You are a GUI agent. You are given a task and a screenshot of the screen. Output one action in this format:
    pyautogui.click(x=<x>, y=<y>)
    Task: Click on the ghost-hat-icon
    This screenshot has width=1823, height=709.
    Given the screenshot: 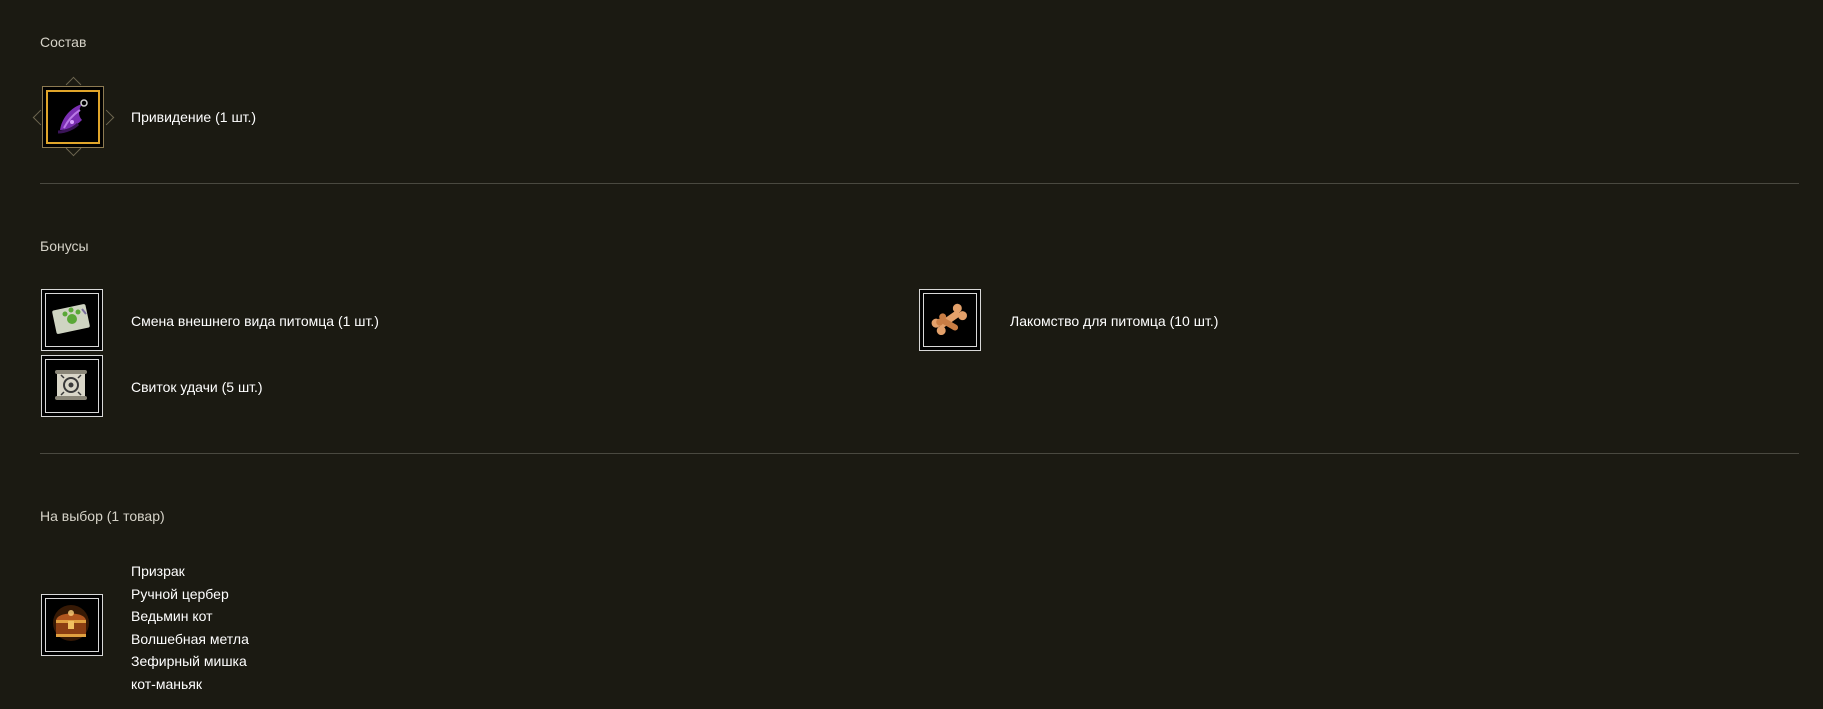 What is the action you would take?
    pyautogui.click(x=73, y=117)
    